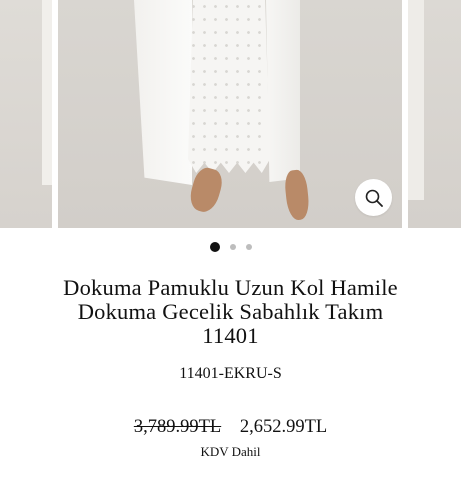 This screenshot has height=490, width=461. I want to click on robe-left-panel, so click(163, 92).